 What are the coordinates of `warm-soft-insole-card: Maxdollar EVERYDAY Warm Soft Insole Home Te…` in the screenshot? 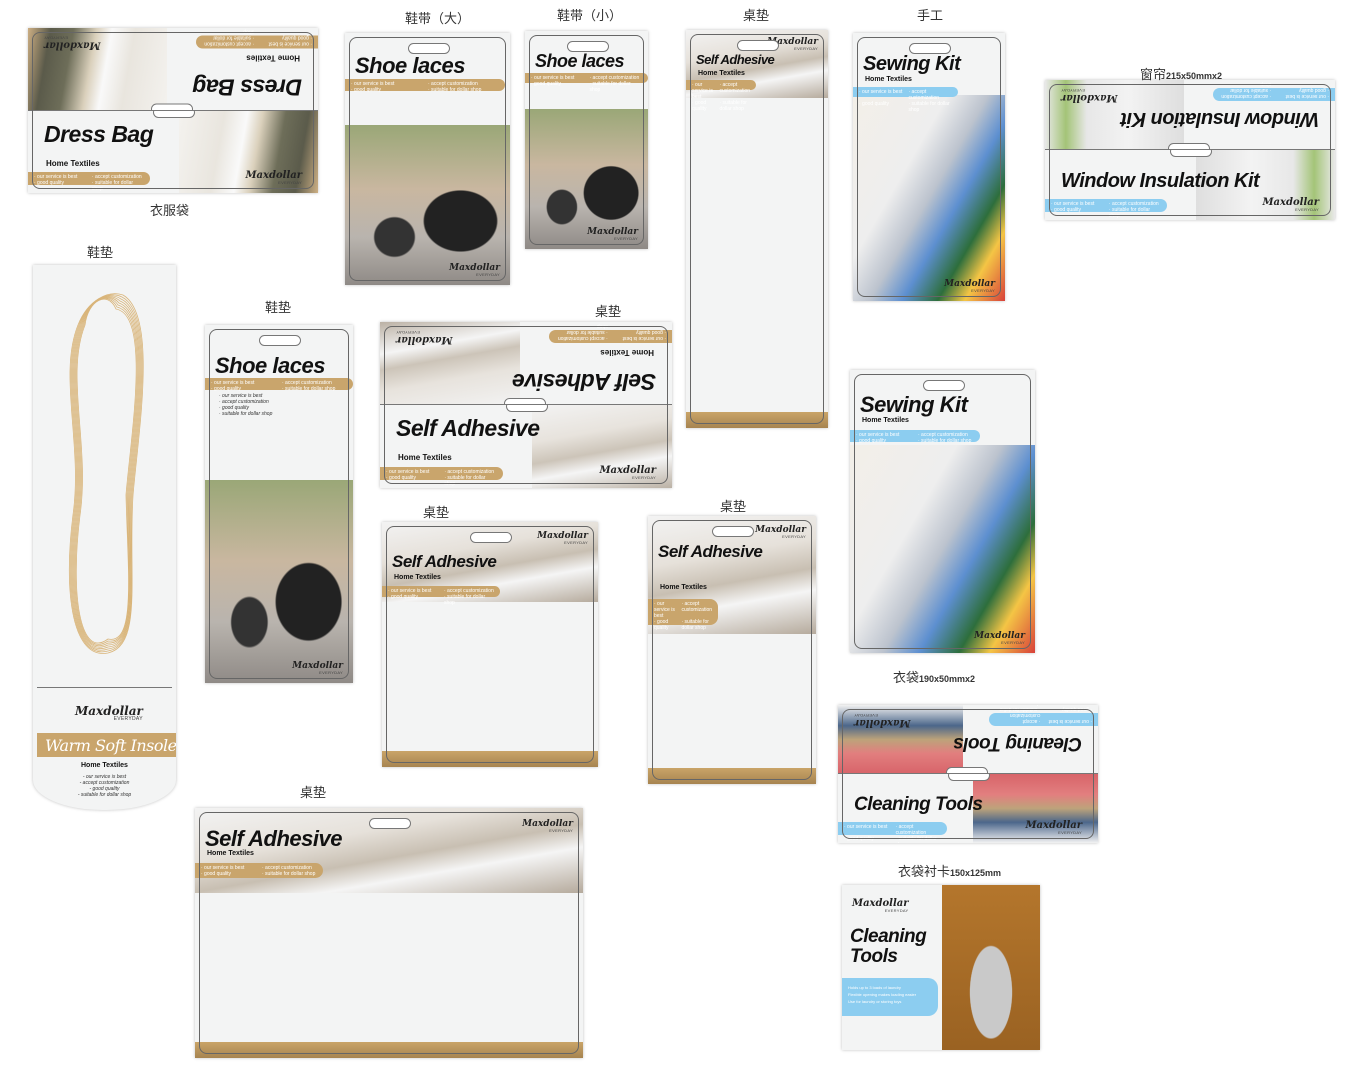 It's located at (104, 537).